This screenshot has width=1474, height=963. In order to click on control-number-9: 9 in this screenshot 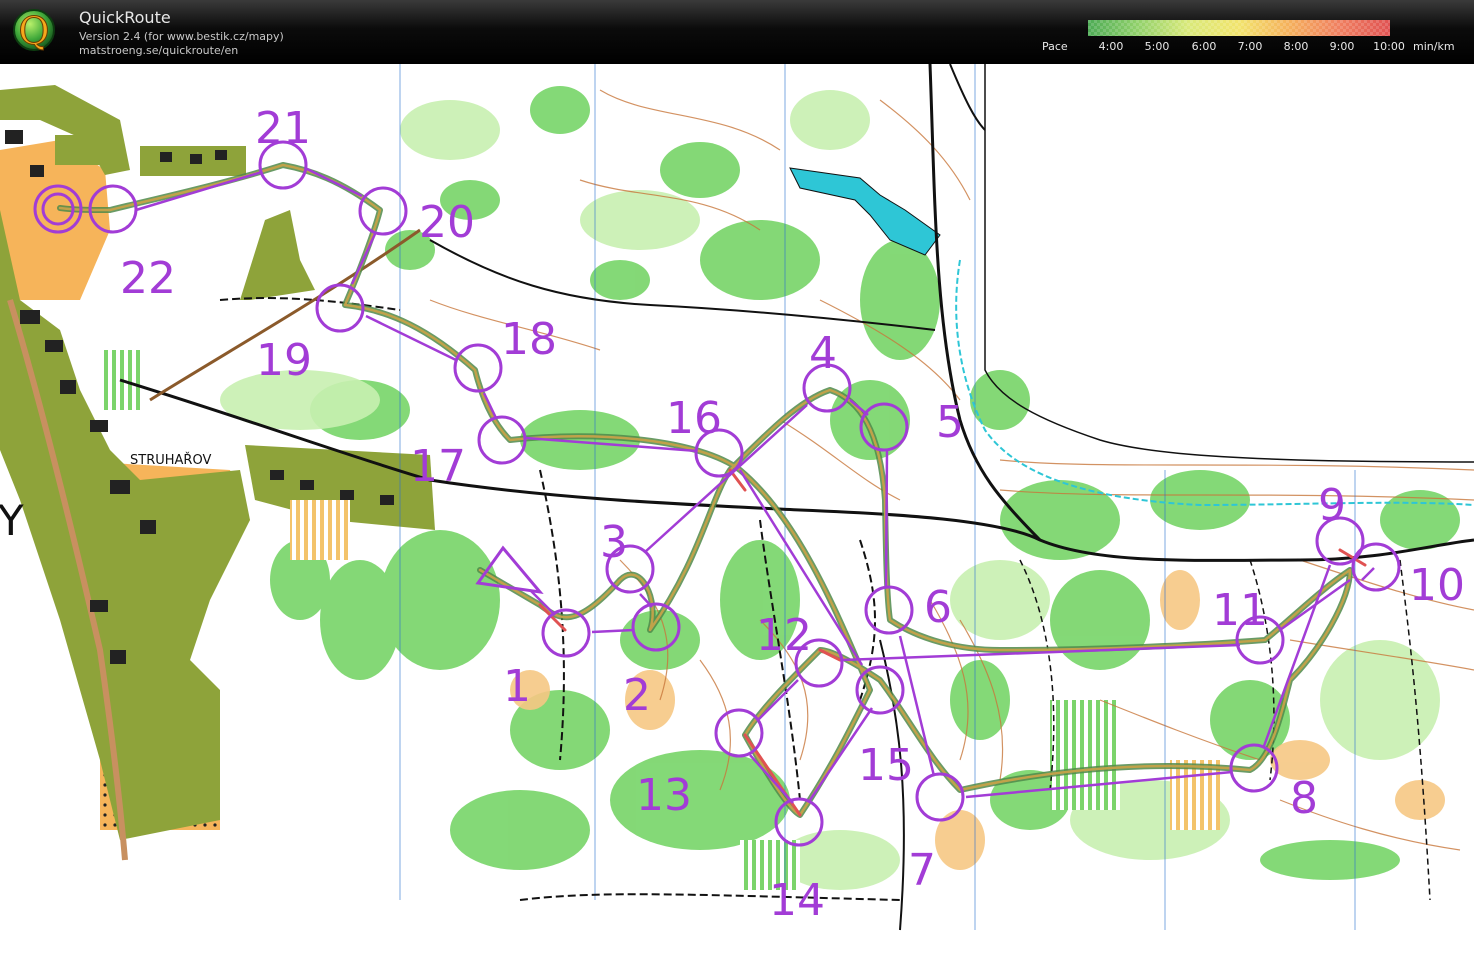, I will do `click(1332, 505)`.